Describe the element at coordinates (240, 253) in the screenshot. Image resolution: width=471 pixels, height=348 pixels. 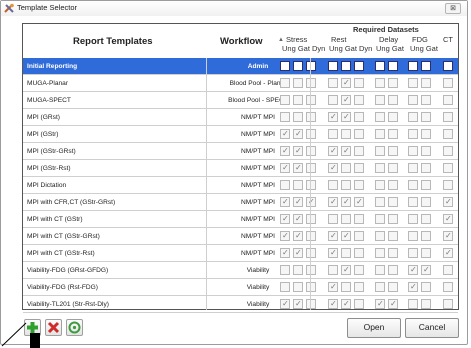
I see `table-row: MPI with CT (GStr-Rst) NM/PT MPI` at that location.